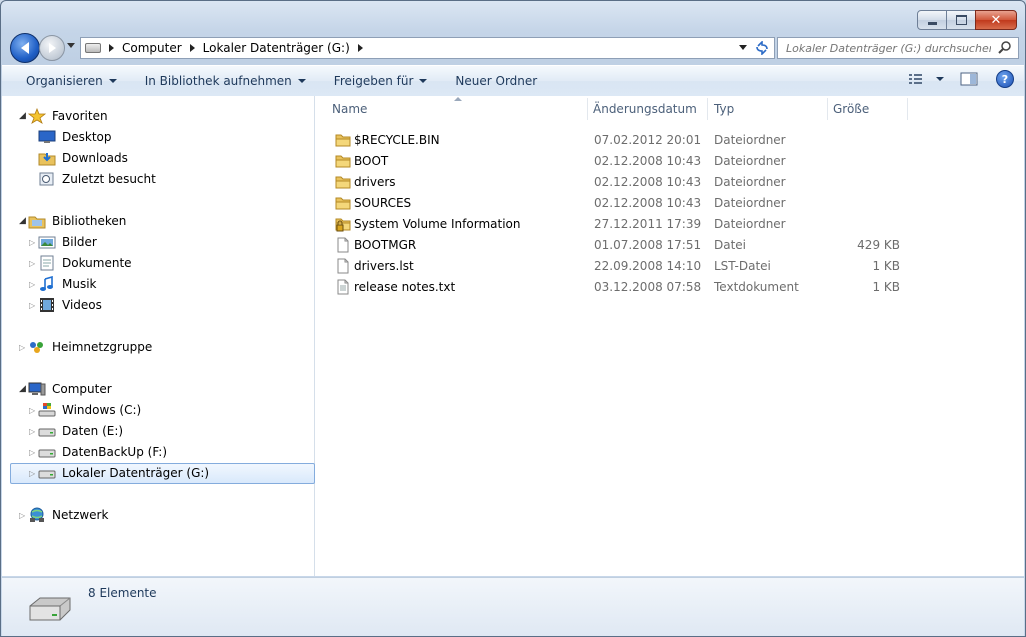 This screenshot has width=1026, height=637. What do you see at coordinates (152, 48) in the screenshot?
I see `breadcrumb-computer: Computer` at bounding box center [152, 48].